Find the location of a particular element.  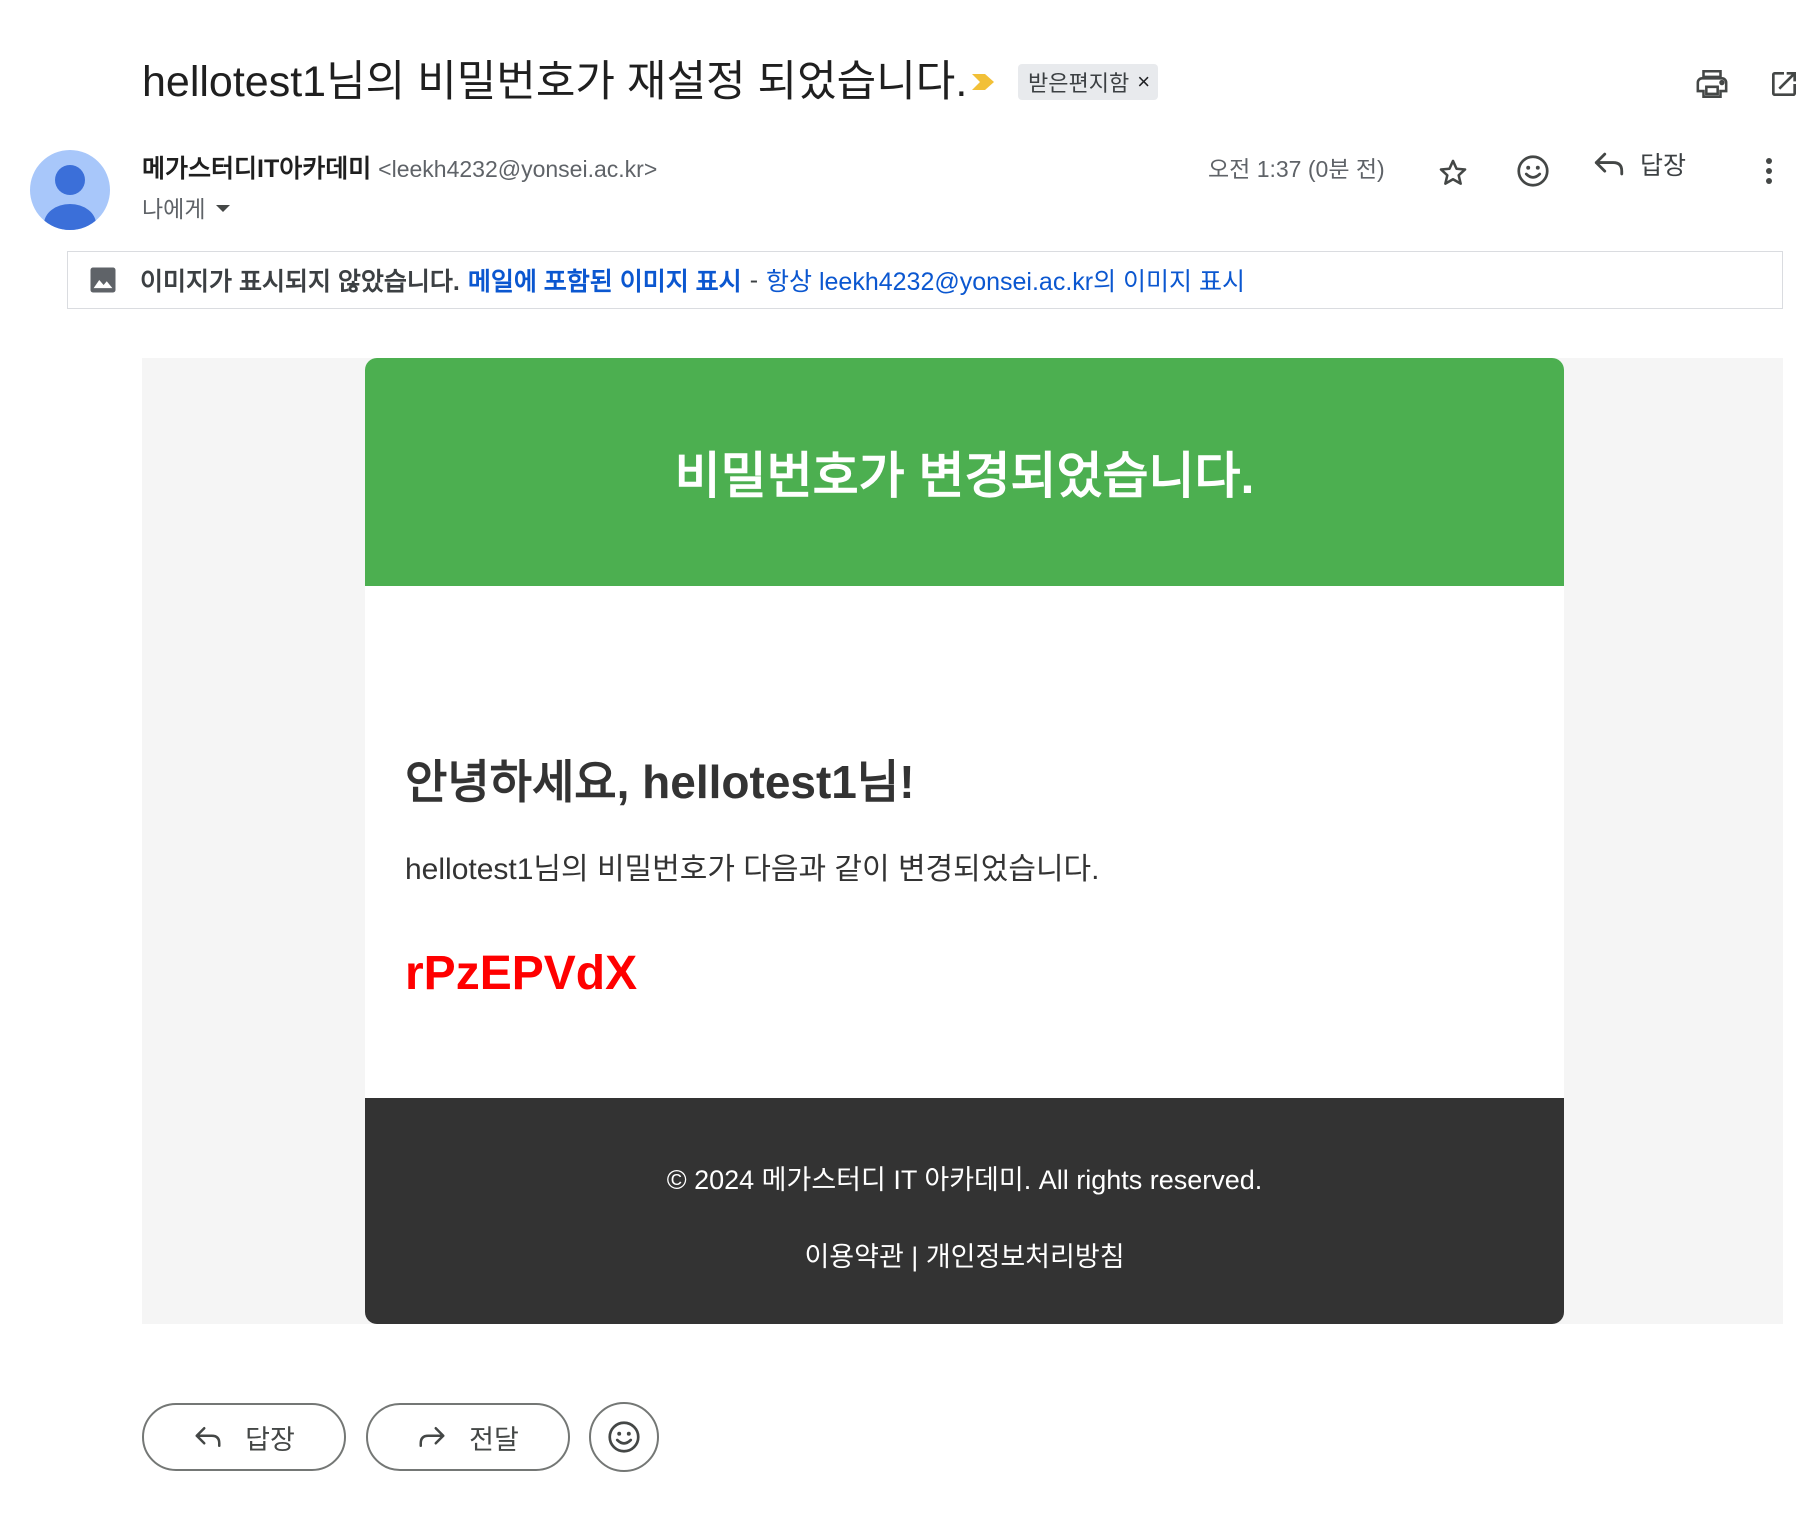

email-timestamp: 오전 1:37 (0분 전) is located at coordinates (1296, 169).